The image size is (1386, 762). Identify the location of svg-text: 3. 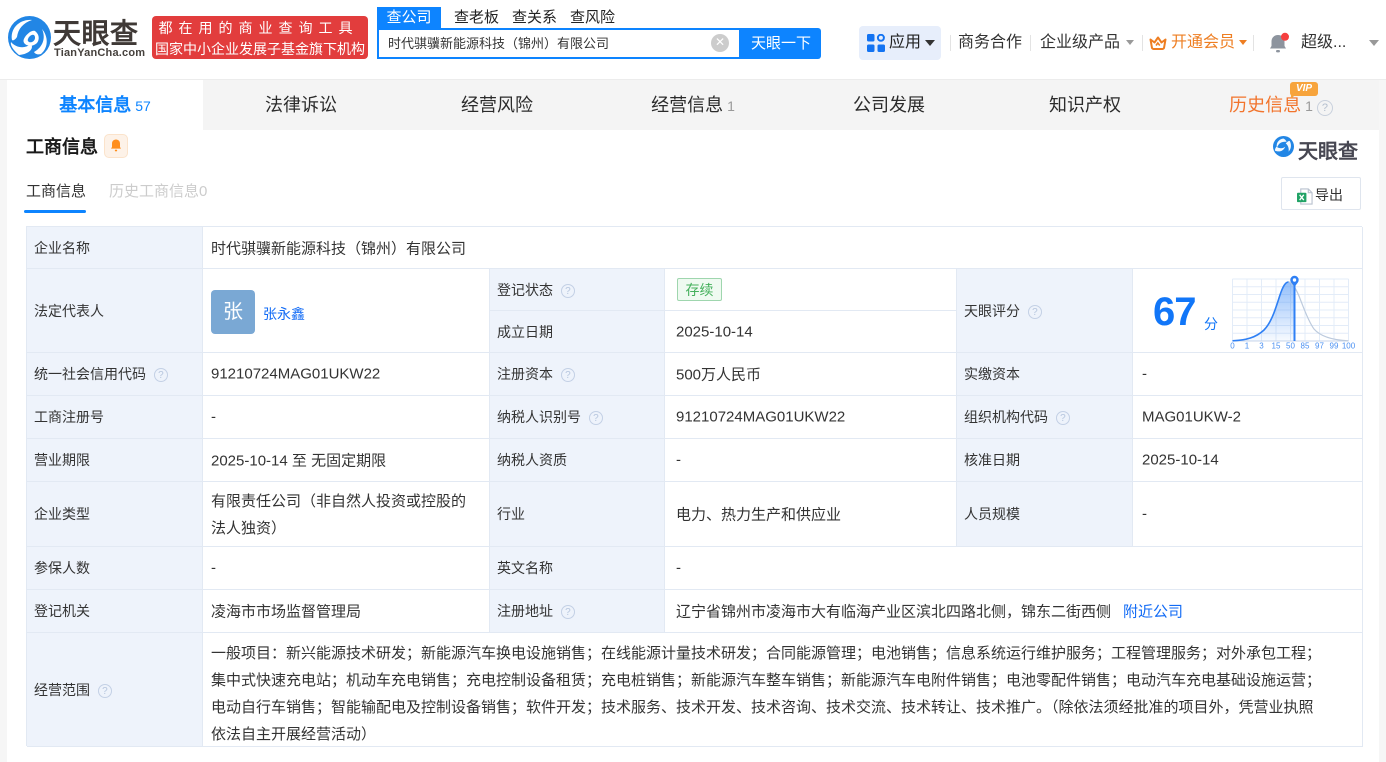
(1261, 346).